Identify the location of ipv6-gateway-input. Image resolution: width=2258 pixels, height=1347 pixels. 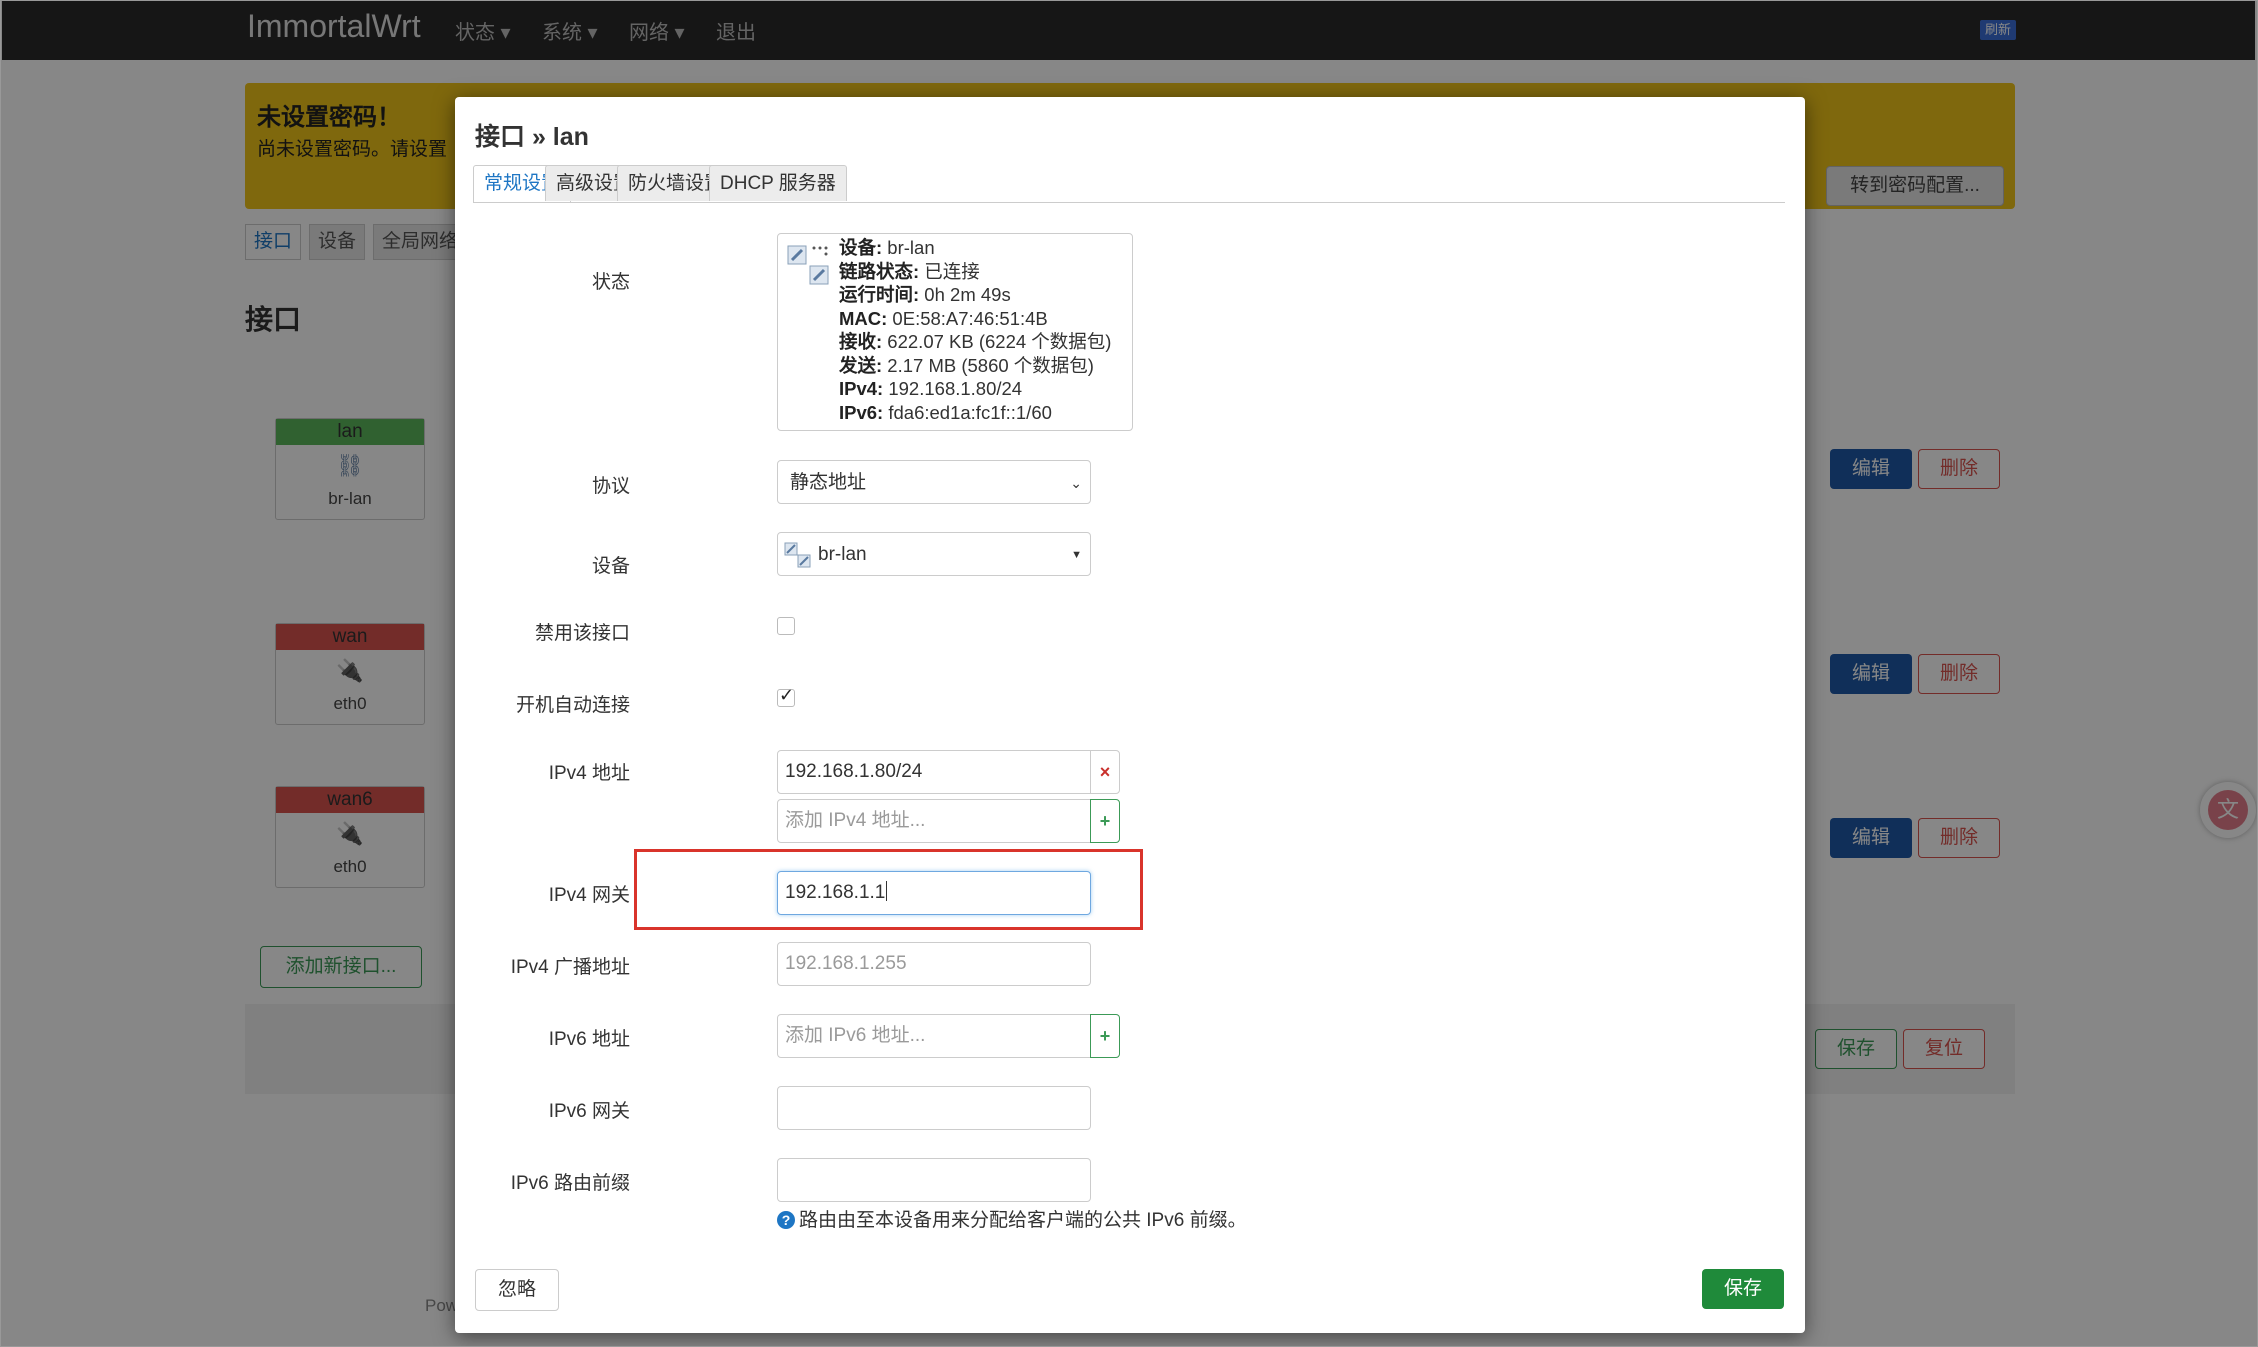
(934, 1108).